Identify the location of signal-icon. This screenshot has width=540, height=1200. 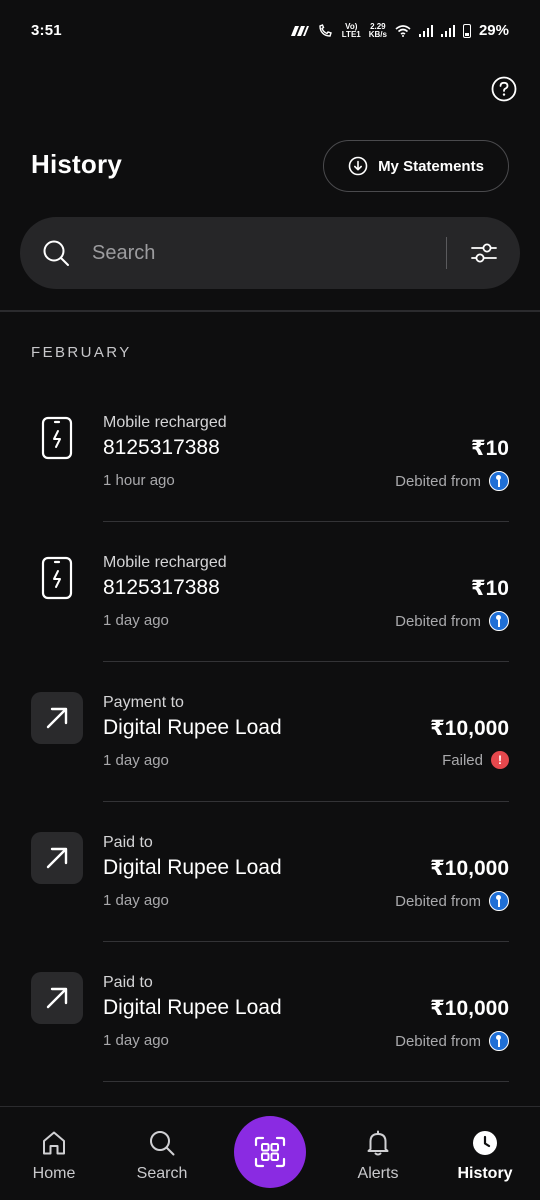
(425, 30).